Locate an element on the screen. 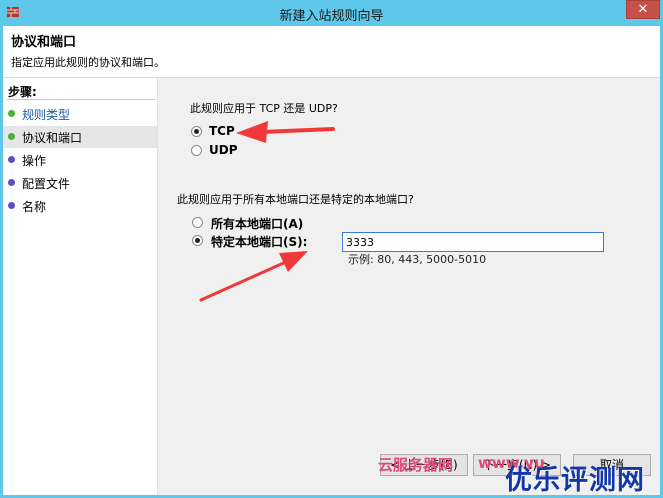 This screenshot has height=498, width=663. annotation-arrow-port is located at coordinates (253, 276).